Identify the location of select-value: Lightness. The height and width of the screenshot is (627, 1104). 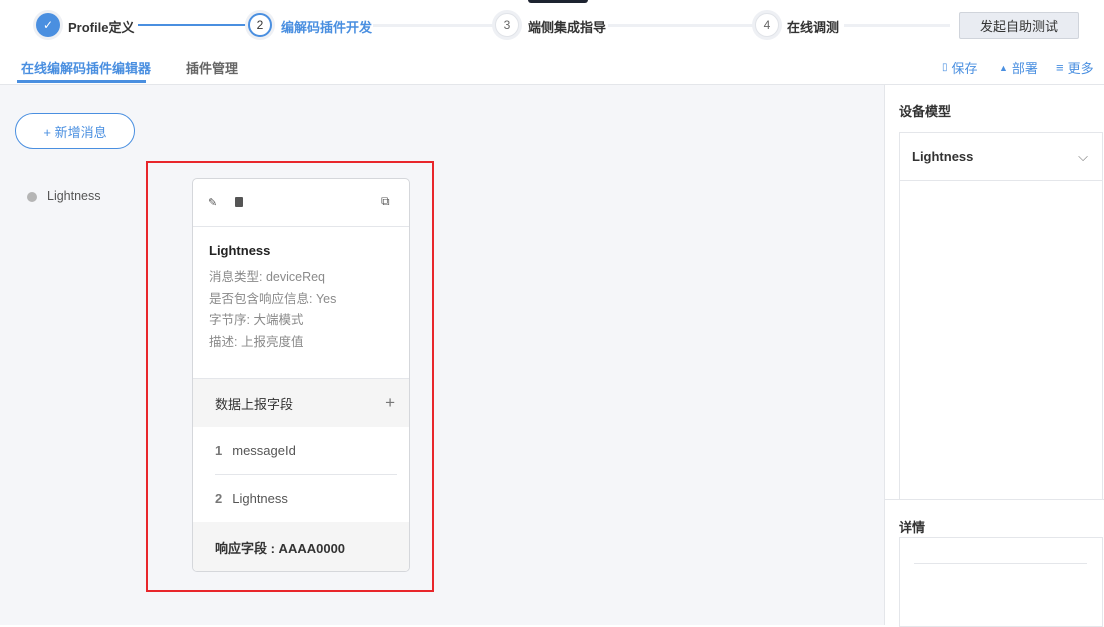
(943, 156).